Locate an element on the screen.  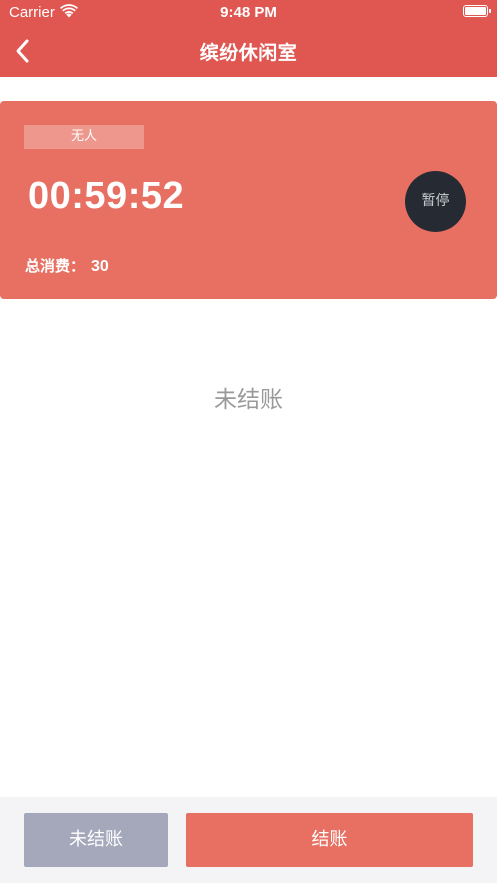
app-header: Carrier 9:48 PM 缤纷休闲室 is located at coordinates (248, 38).